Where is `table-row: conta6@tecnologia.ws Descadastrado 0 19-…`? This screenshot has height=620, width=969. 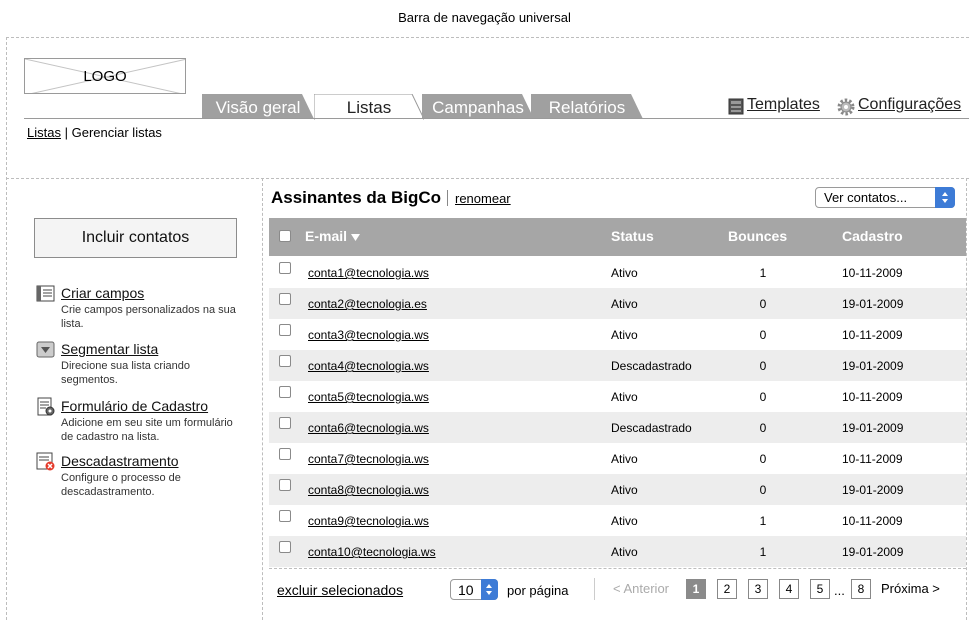 table-row: conta6@tecnologia.ws Descadastrado 0 19-… is located at coordinates (617, 427).